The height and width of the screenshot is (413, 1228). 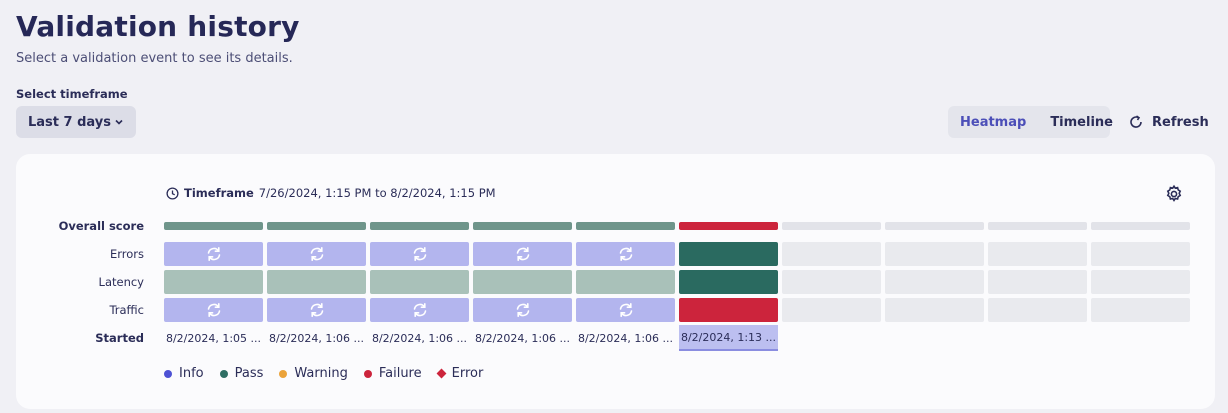 What do you see at coordinates (172, 193) in the screenshot?
I see `clock-icon` at bounding box center [172, 193].